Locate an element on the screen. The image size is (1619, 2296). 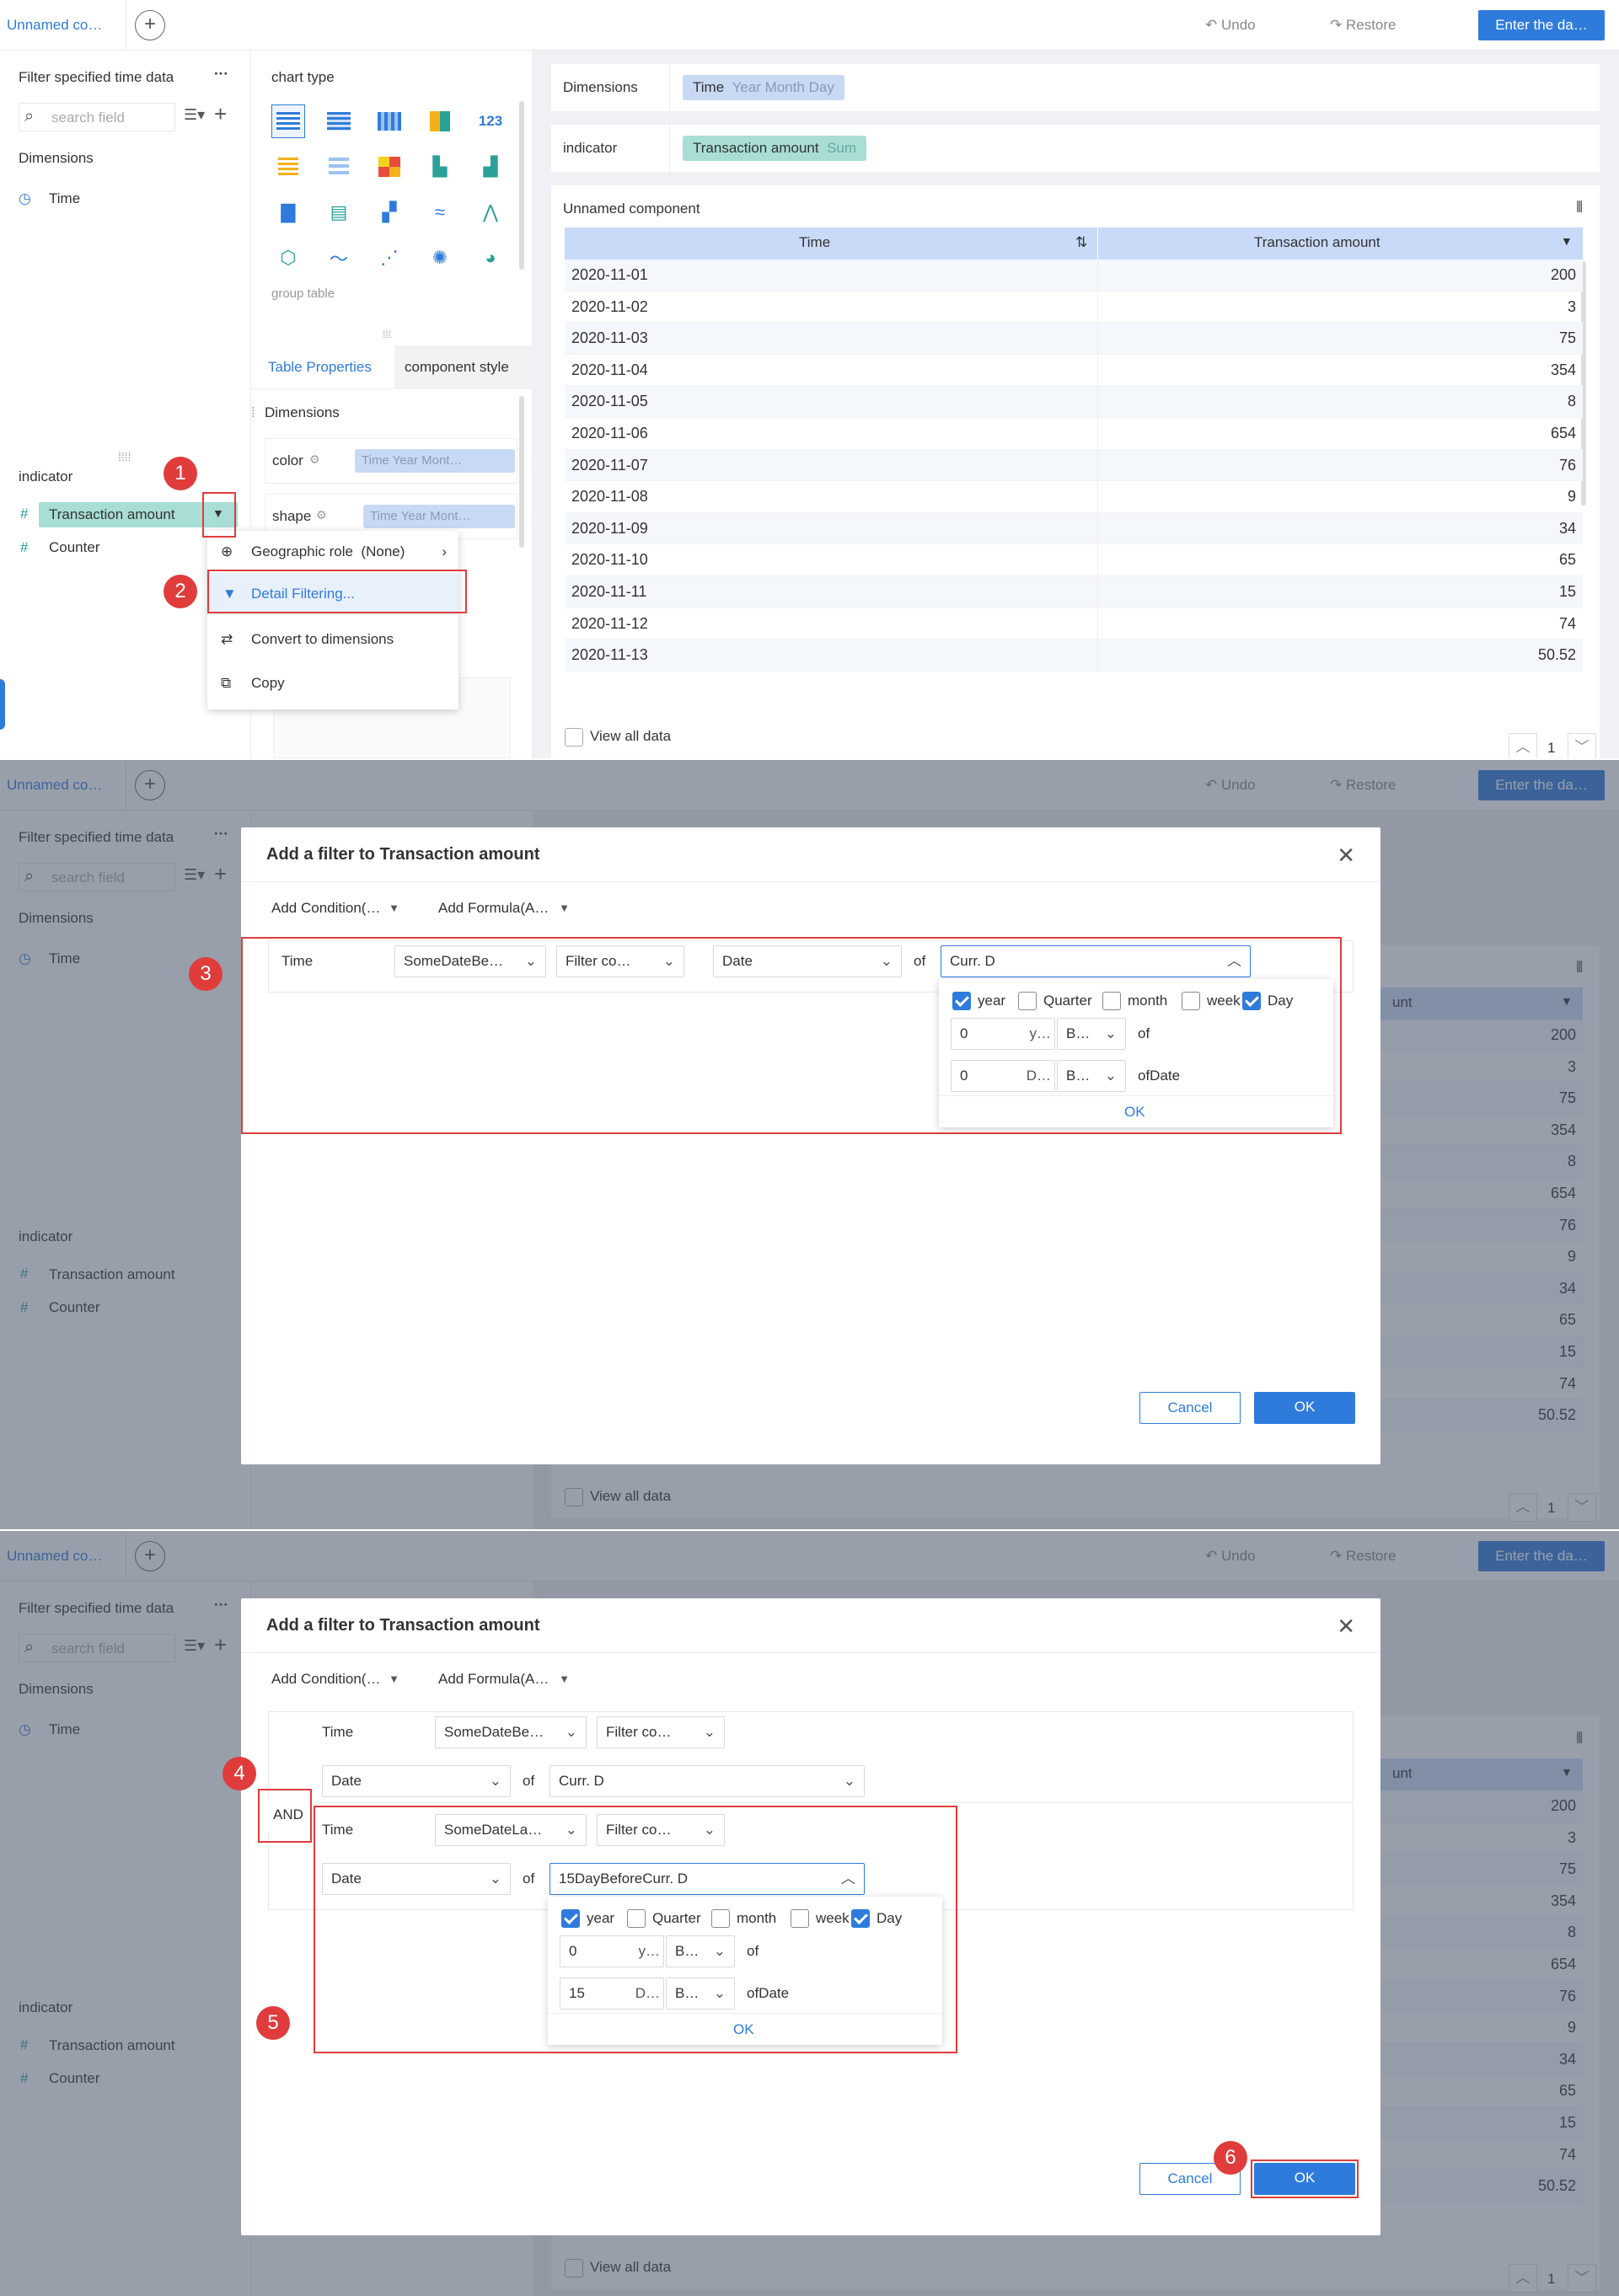
indicator-heading: indicator is located at coordinates (46, 476).